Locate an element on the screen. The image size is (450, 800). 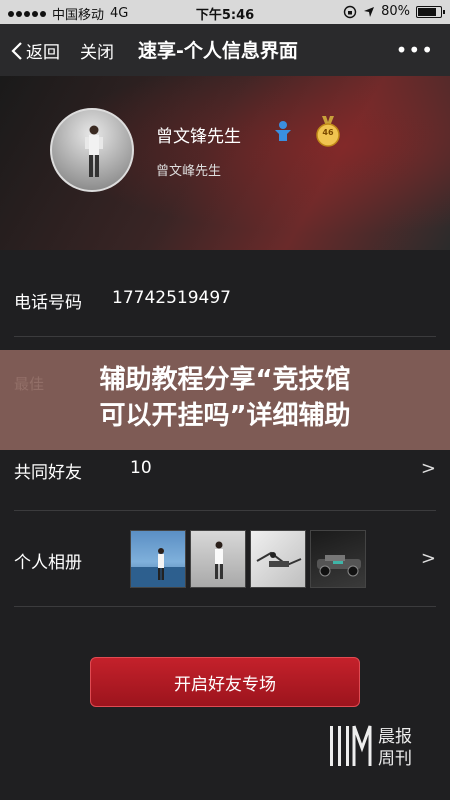
banner-line-1: 辅助教程分享“竞技馆 is located at coordinates (225, 380).